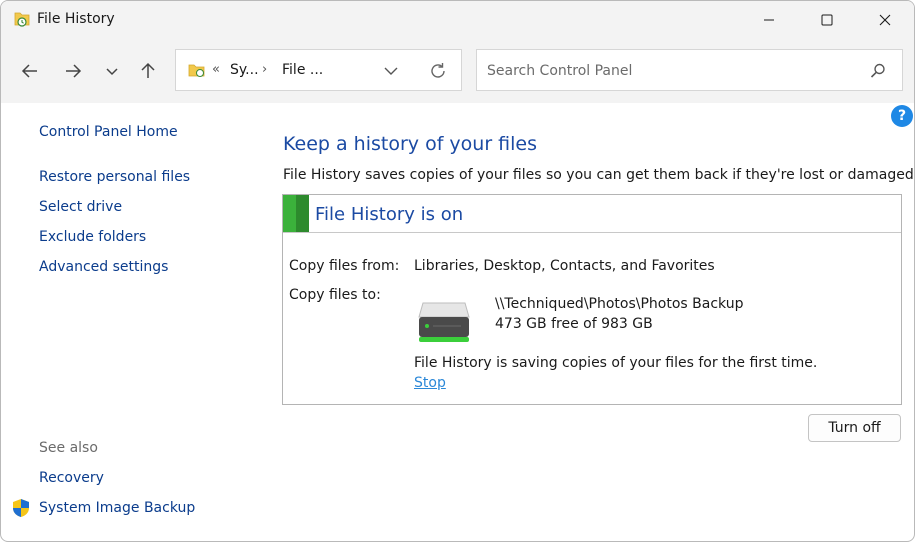 The height and width of the screenshot is (542, 915). What do you see at coordinates (592, 214) in the screenshot?
I see `status-header: File History is on` at bounding box center [592, 214].